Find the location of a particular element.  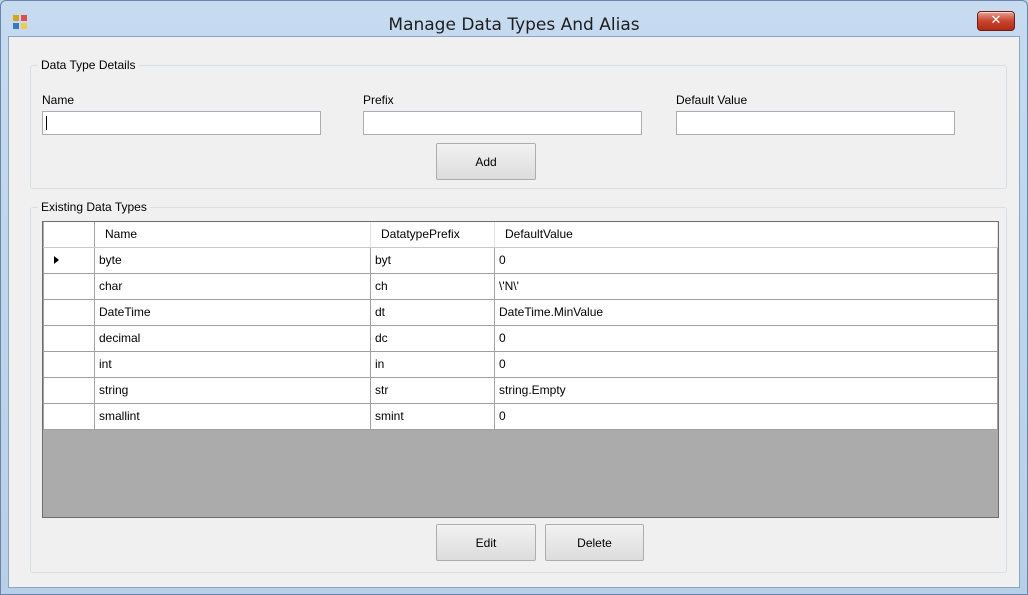

group-label-details: Data Type Details is located at coordinates (88, 65).